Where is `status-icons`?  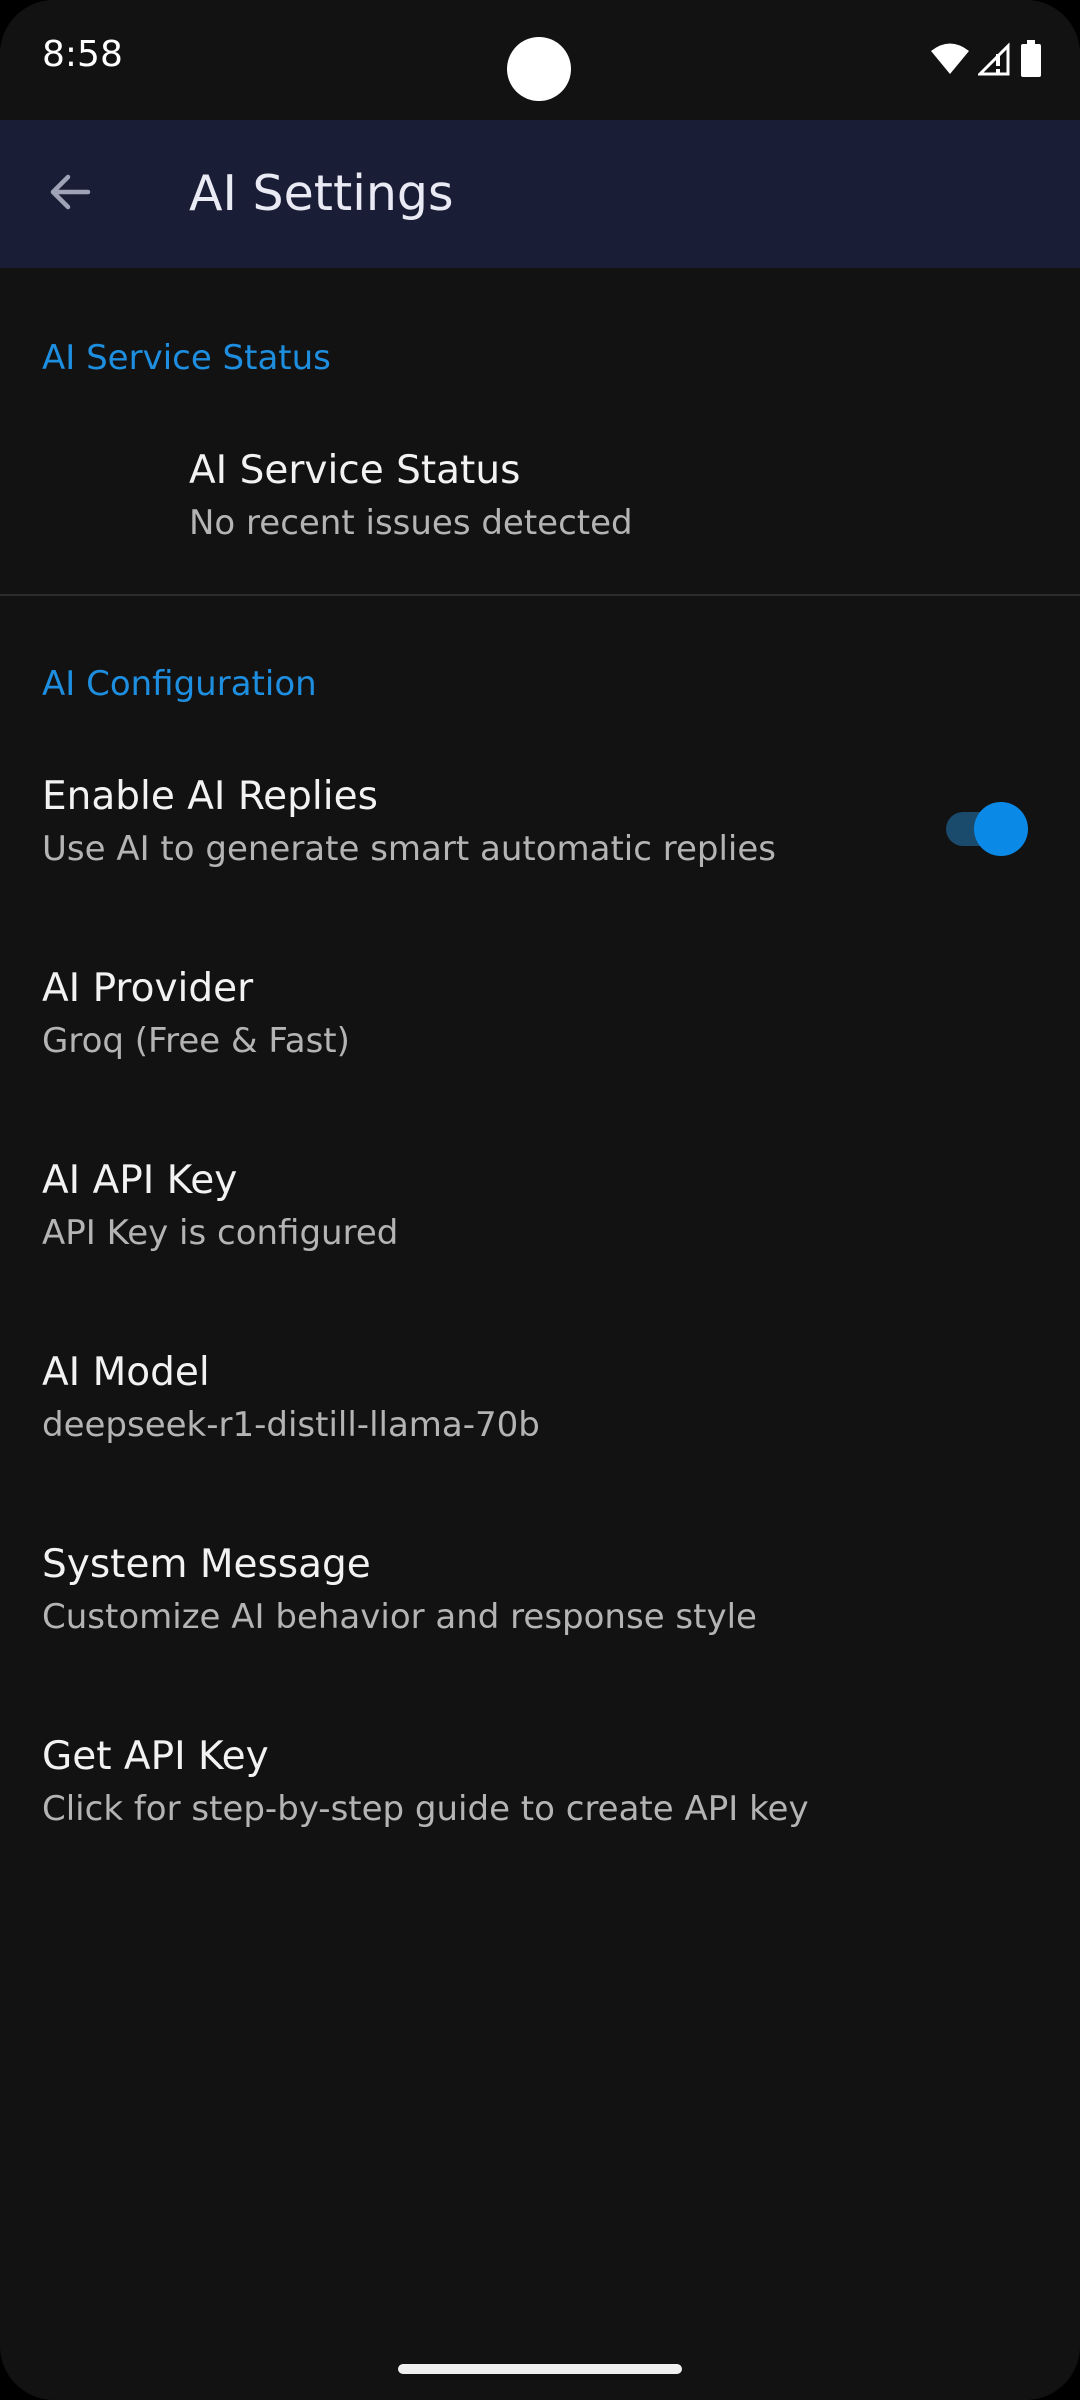
status-icons is located at coordinates (986, 59).